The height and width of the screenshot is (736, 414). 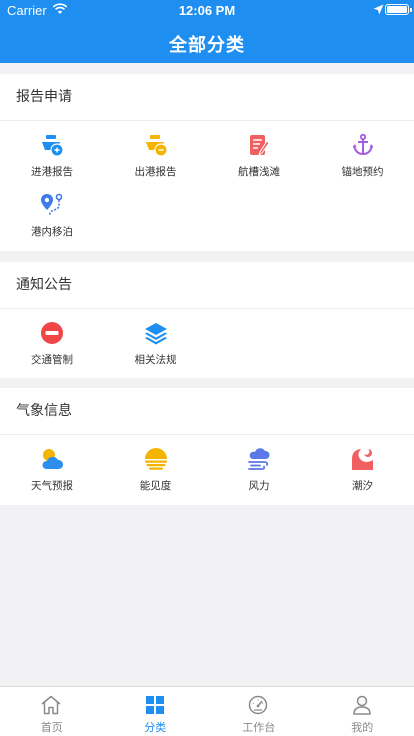 I want to click on tab-label: 分类, so click(x=155, y=727).